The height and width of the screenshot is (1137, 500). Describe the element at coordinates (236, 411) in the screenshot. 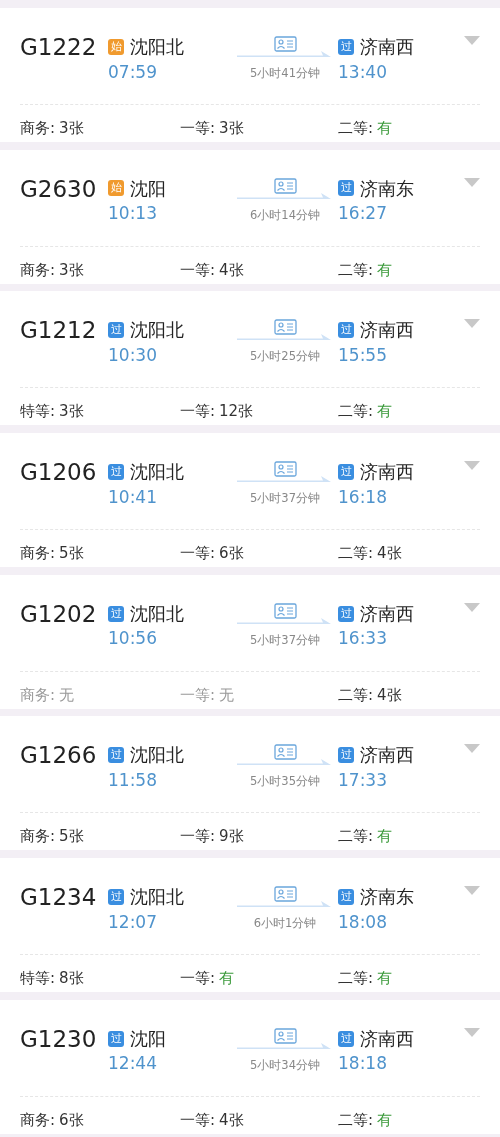

I see `seat-availability: 12张` at that location.